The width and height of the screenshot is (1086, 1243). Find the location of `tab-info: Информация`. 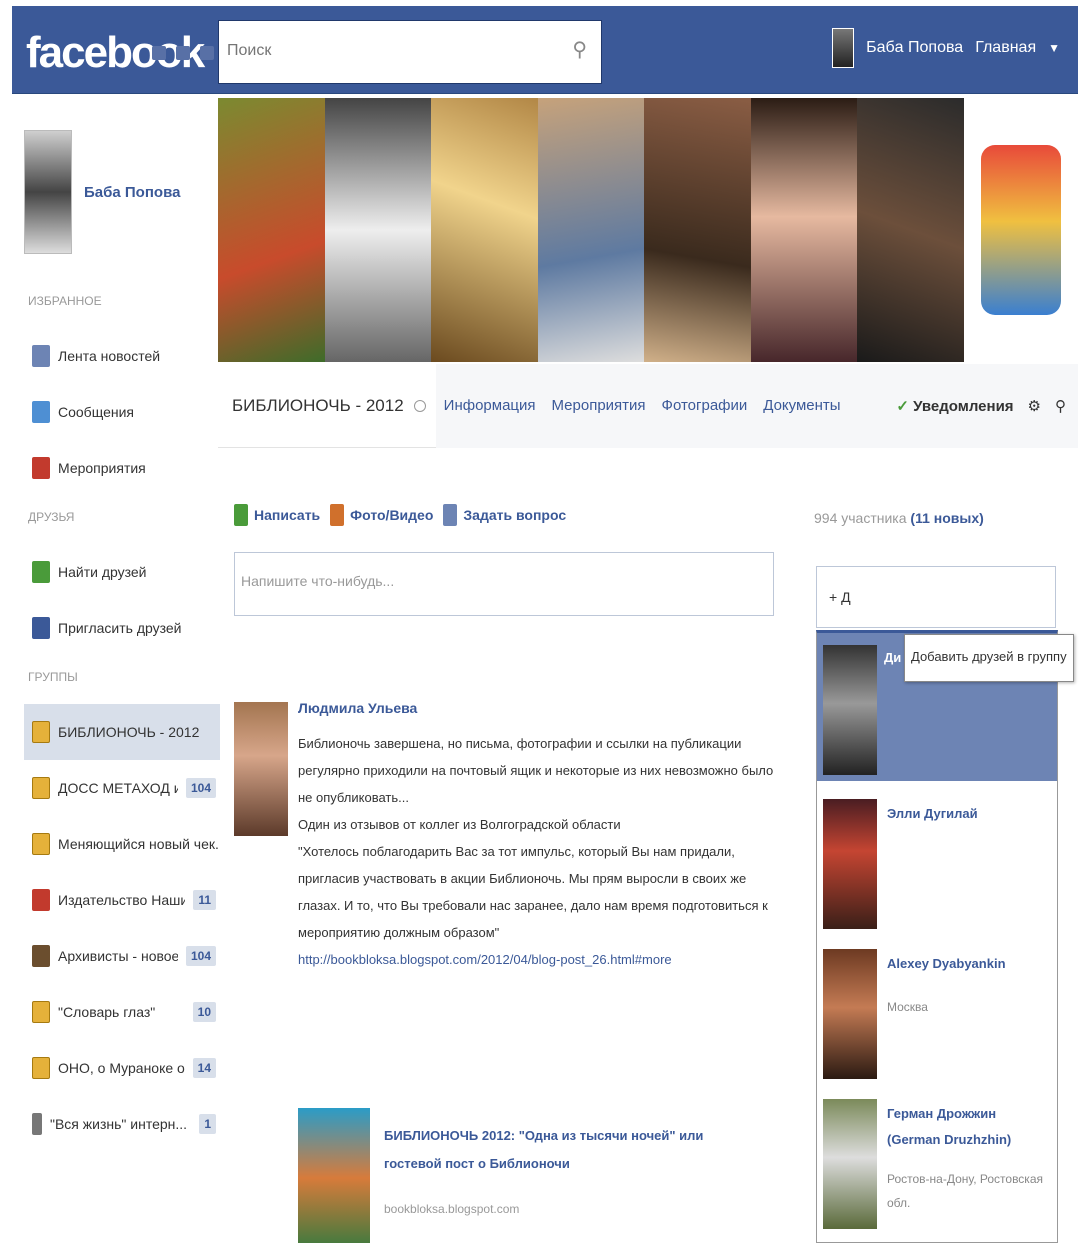

tab-info: Информация is located at coordinates (490, 405).